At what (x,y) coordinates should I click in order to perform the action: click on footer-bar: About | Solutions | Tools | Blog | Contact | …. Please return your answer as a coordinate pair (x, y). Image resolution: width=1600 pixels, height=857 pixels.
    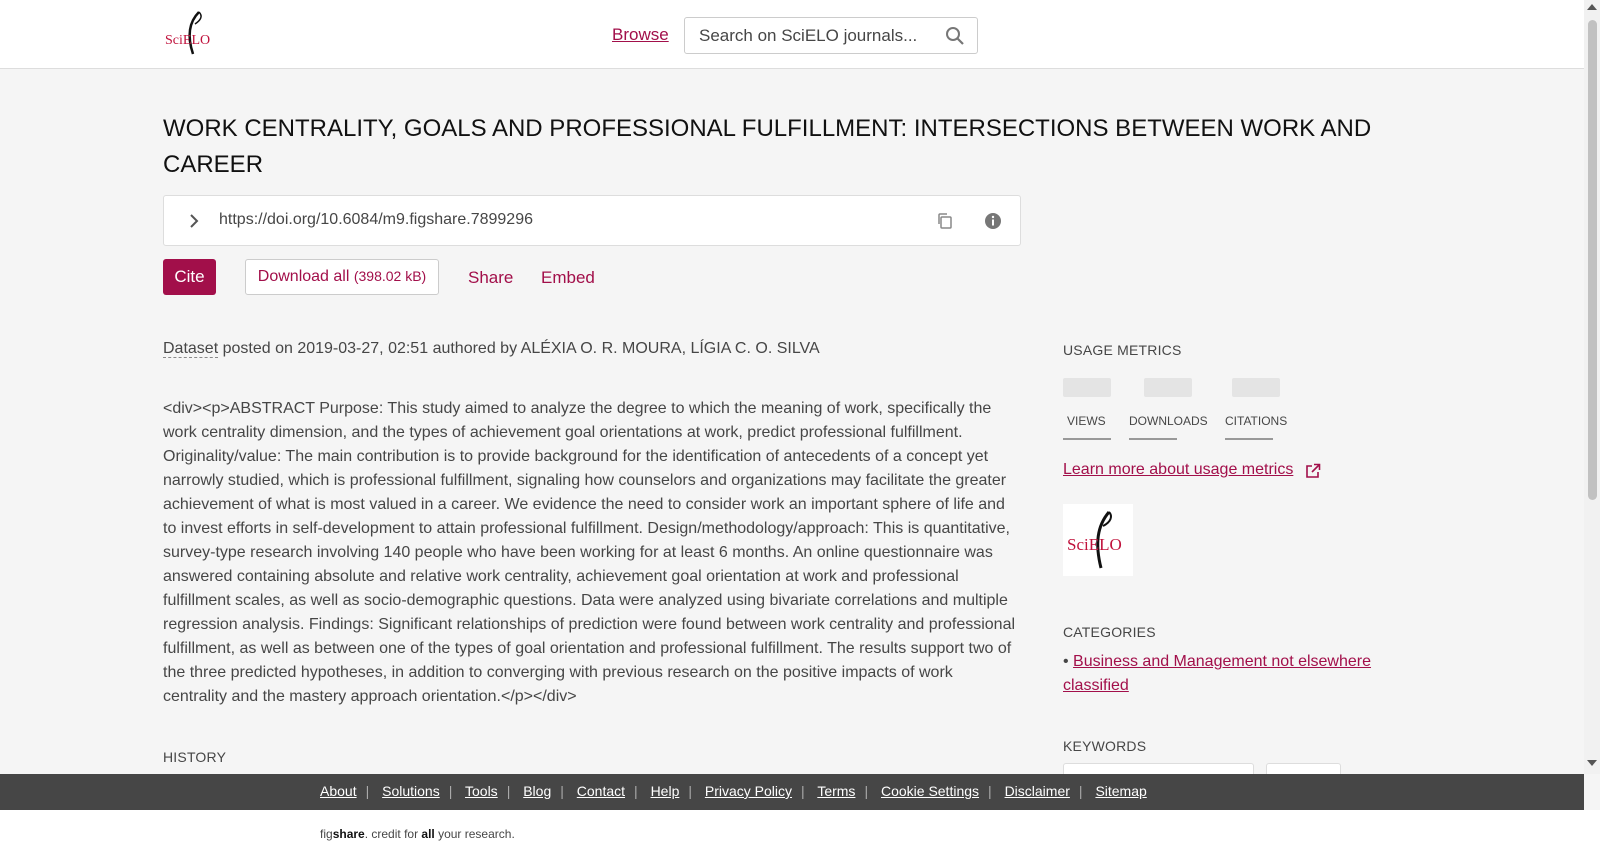
    Looking at the image, I should click on (792, 792).